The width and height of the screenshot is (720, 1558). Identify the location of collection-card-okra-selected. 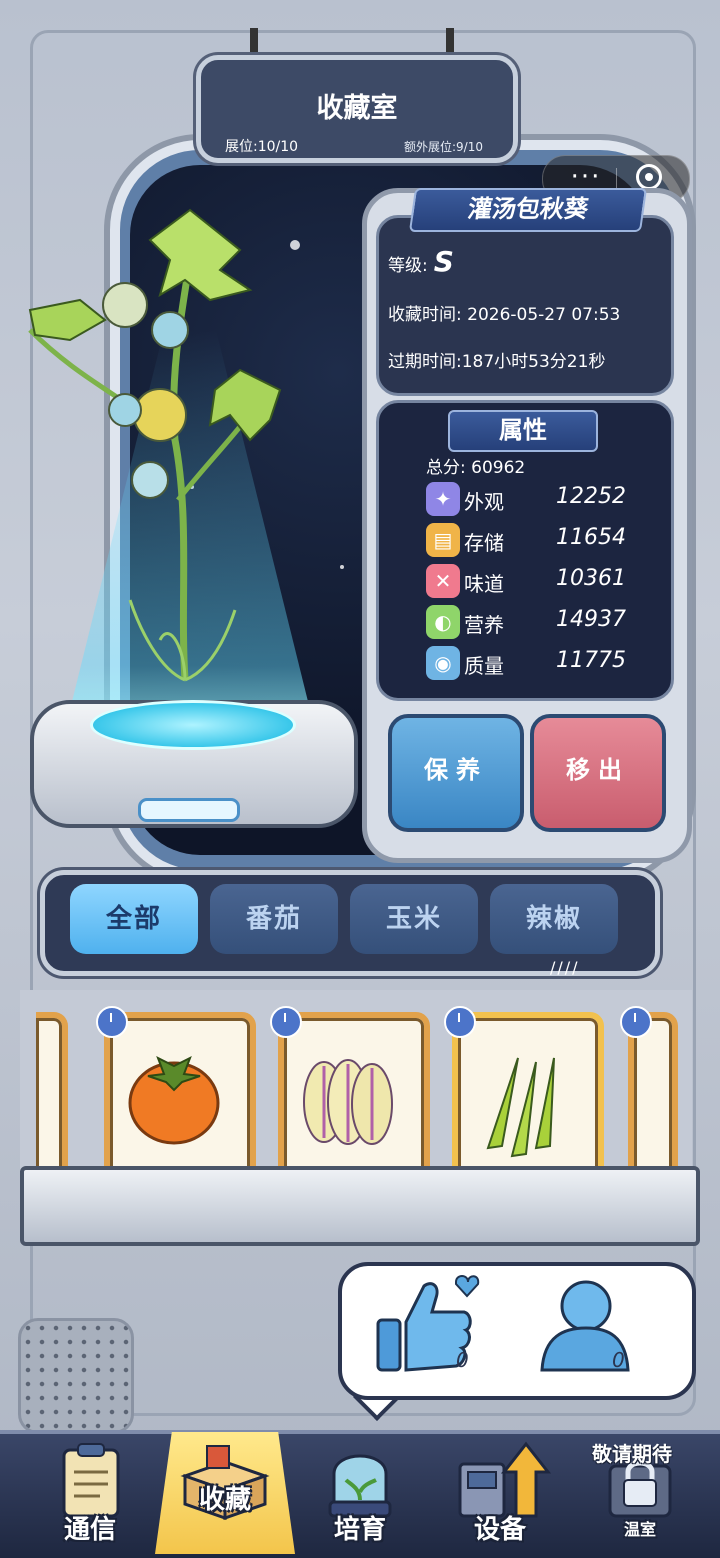
(528, 1101).